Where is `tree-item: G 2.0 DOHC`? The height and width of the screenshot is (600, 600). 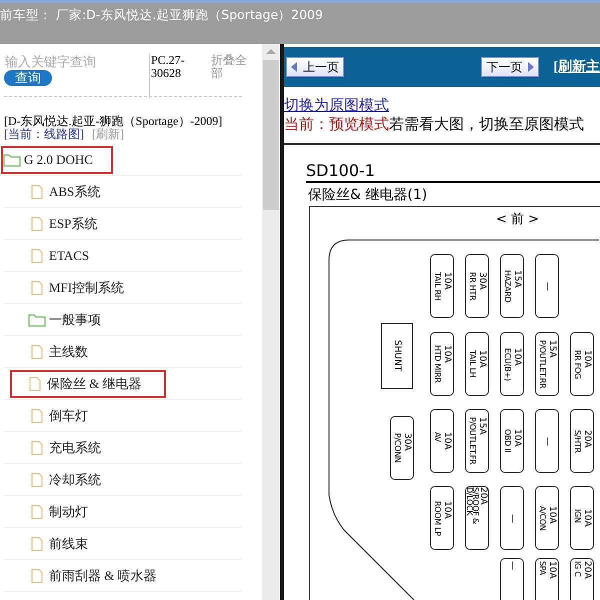
tree-item: G 2.0 DOHC is located at coordinates (57, 160).